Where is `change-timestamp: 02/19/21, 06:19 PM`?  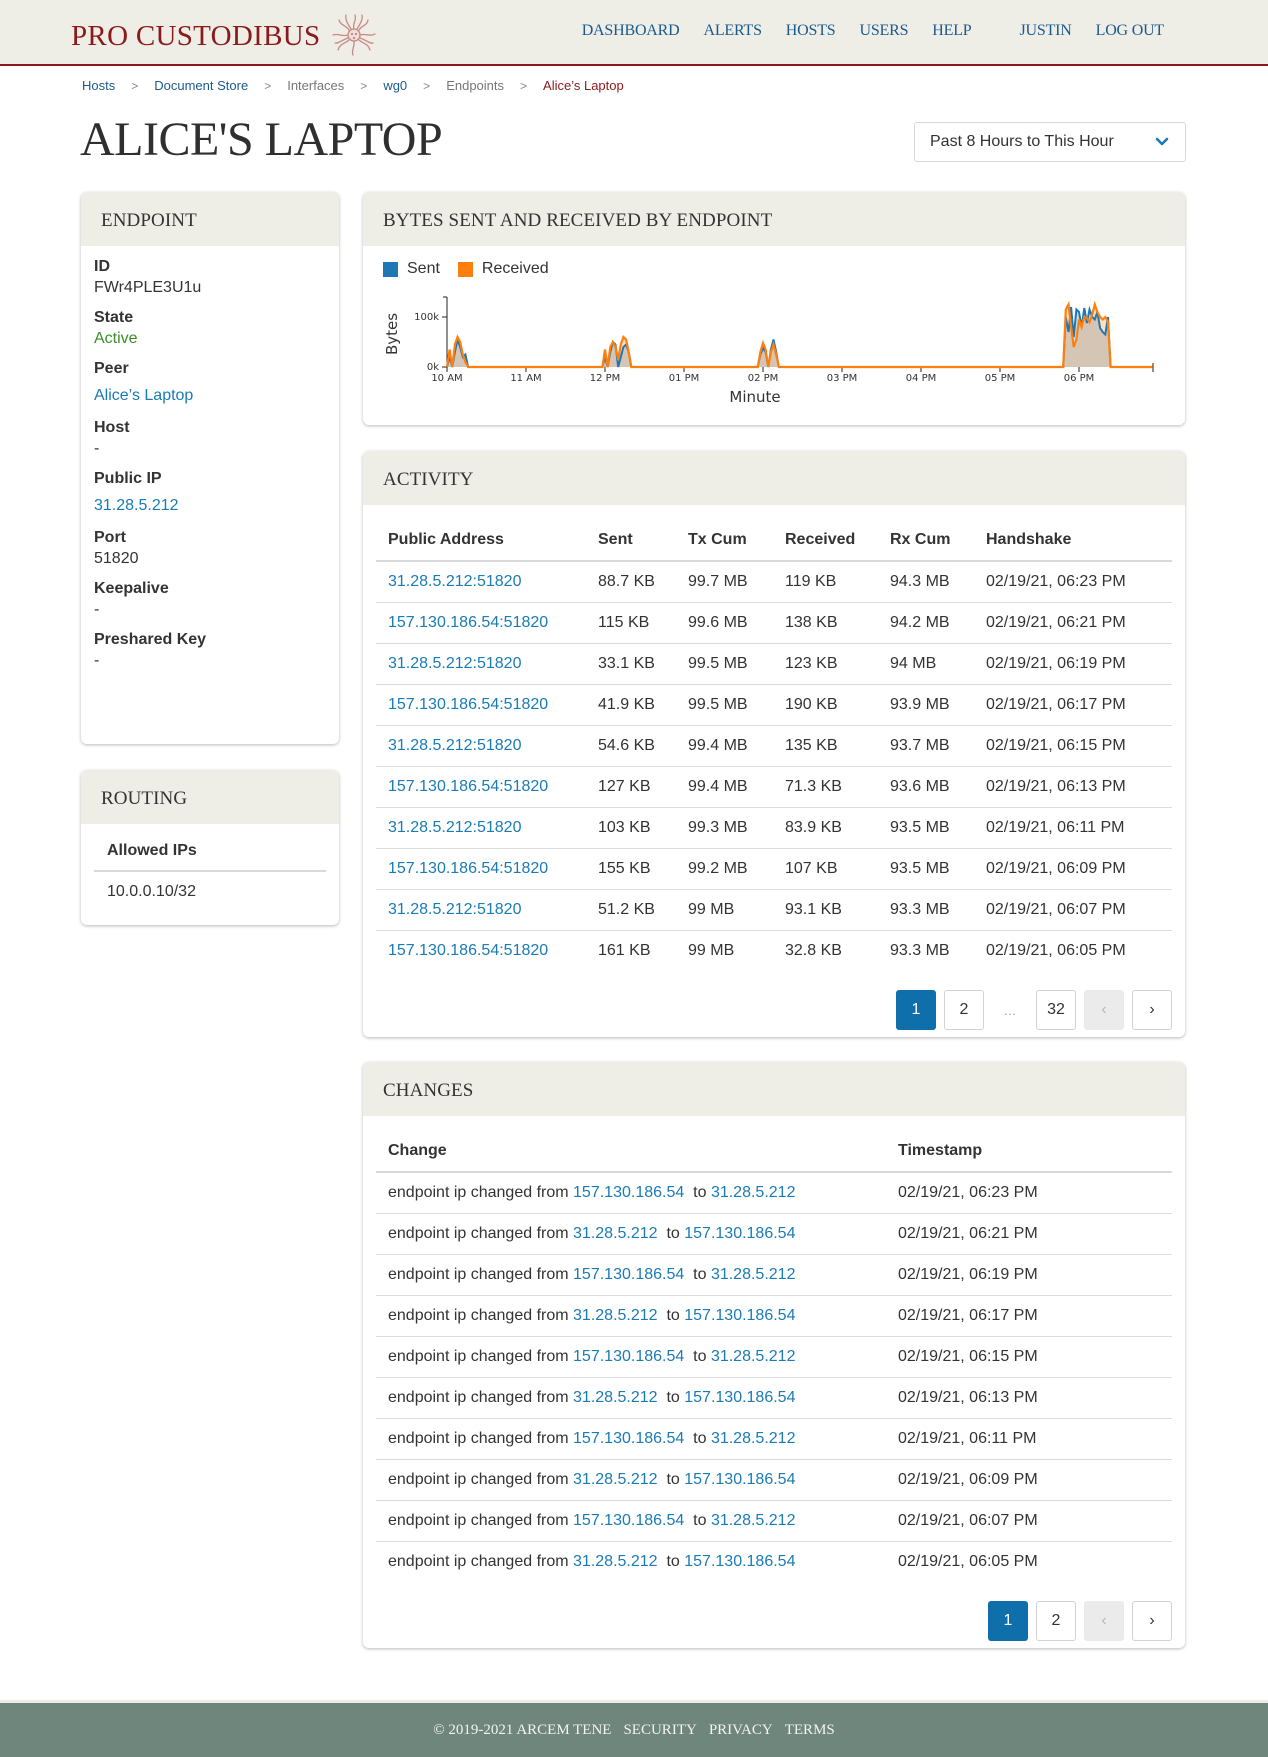
change-timestamp: 02/19/21, 06:19 PM is located at coordinates (1029, 1275).